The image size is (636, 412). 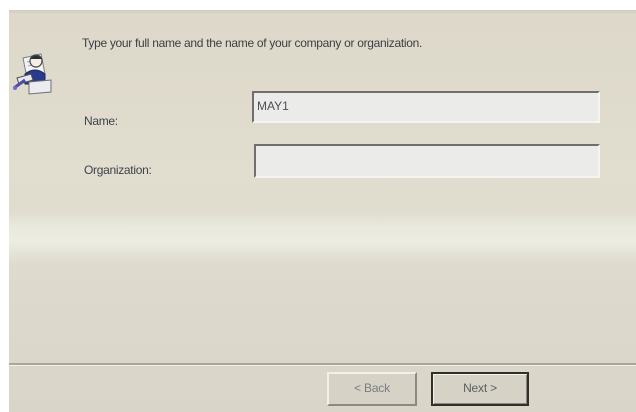 I want to click on organization-field, so click(x=427, y=161).